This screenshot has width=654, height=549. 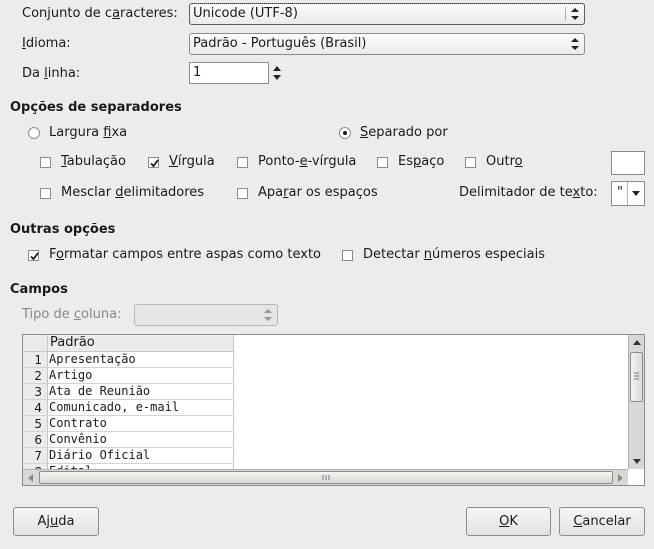 I want to click on vertical-scrollbar, so click(x=636, y=402).